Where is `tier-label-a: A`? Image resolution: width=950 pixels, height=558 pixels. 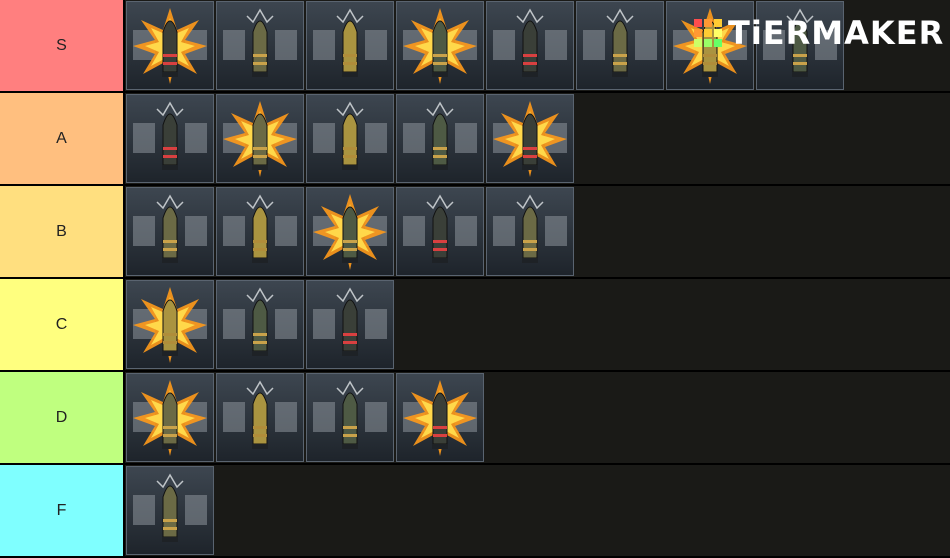
tier-label-a: A is located at coordinates (62, 138).